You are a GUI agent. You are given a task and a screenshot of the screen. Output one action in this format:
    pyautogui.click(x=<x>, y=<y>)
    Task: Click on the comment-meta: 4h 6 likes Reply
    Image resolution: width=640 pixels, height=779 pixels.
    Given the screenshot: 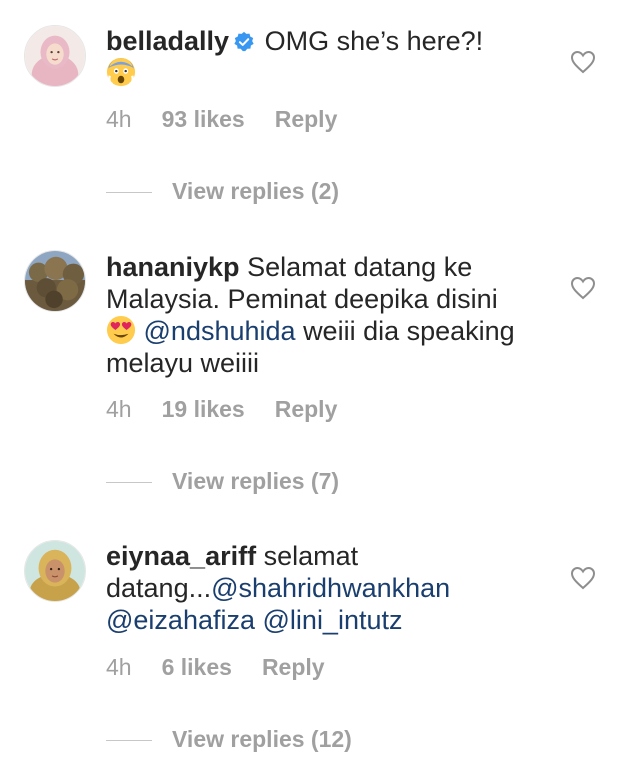 What is the action you would take?
    pyautogui.click(x=230, y=667)
    